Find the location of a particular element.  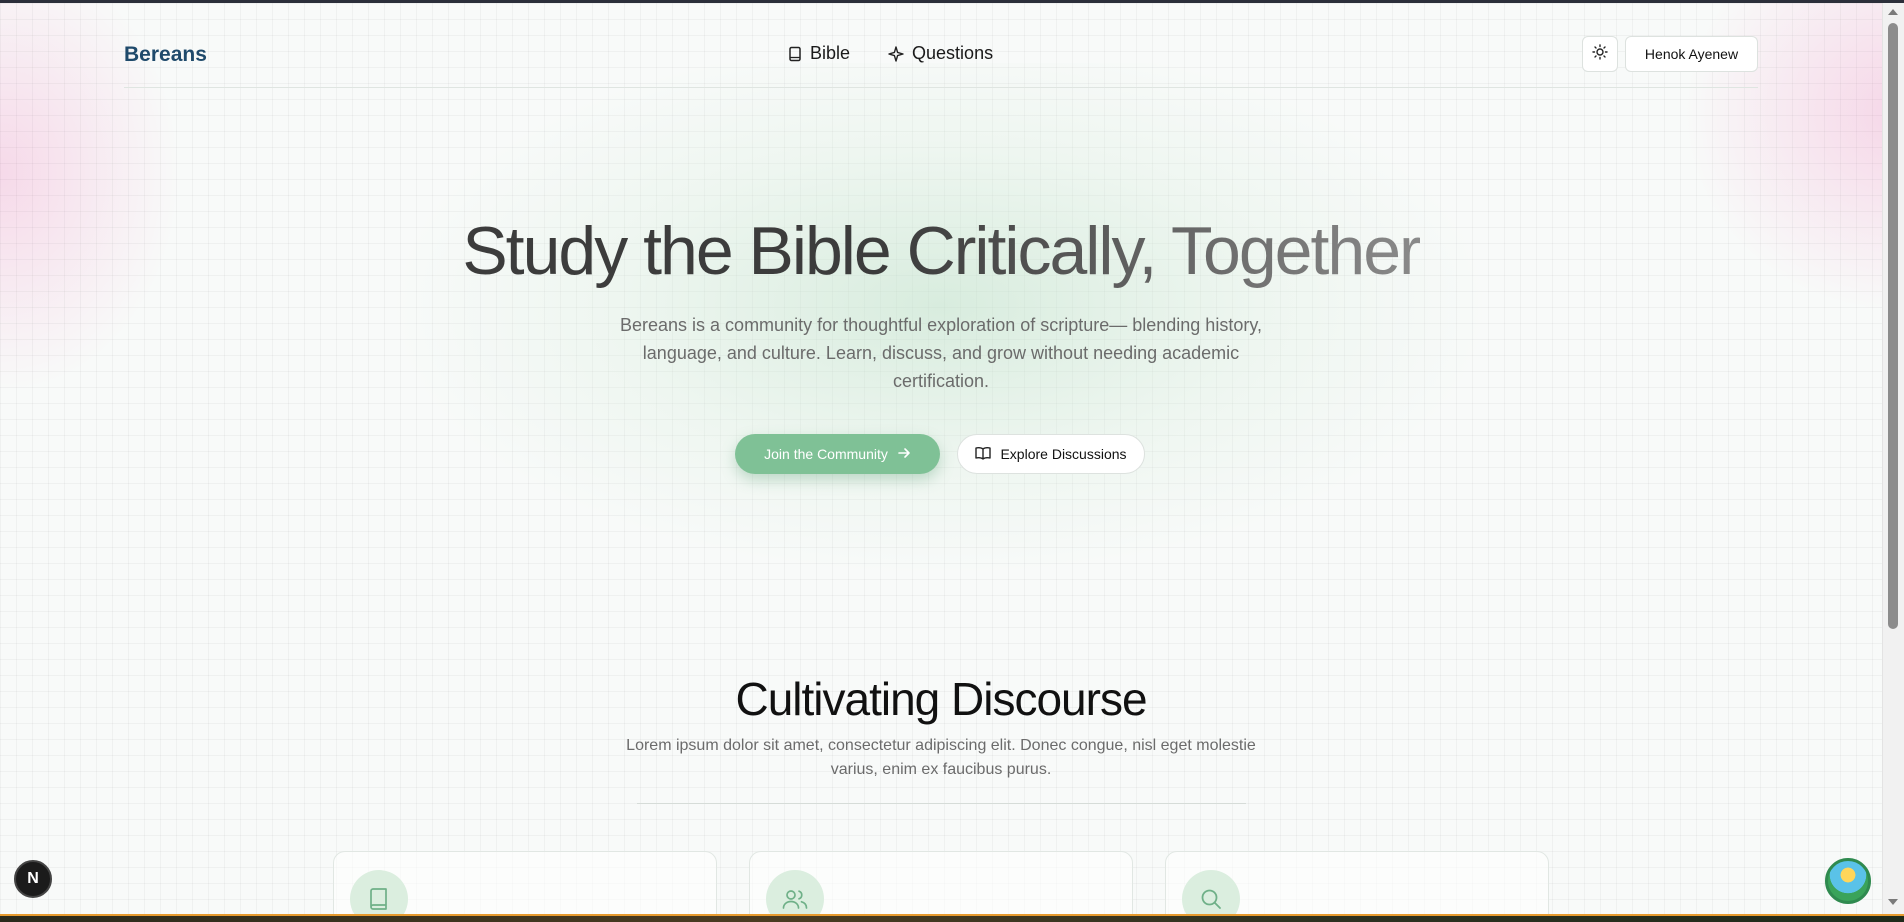

open-book-icon is located at coordinates (983, 454).